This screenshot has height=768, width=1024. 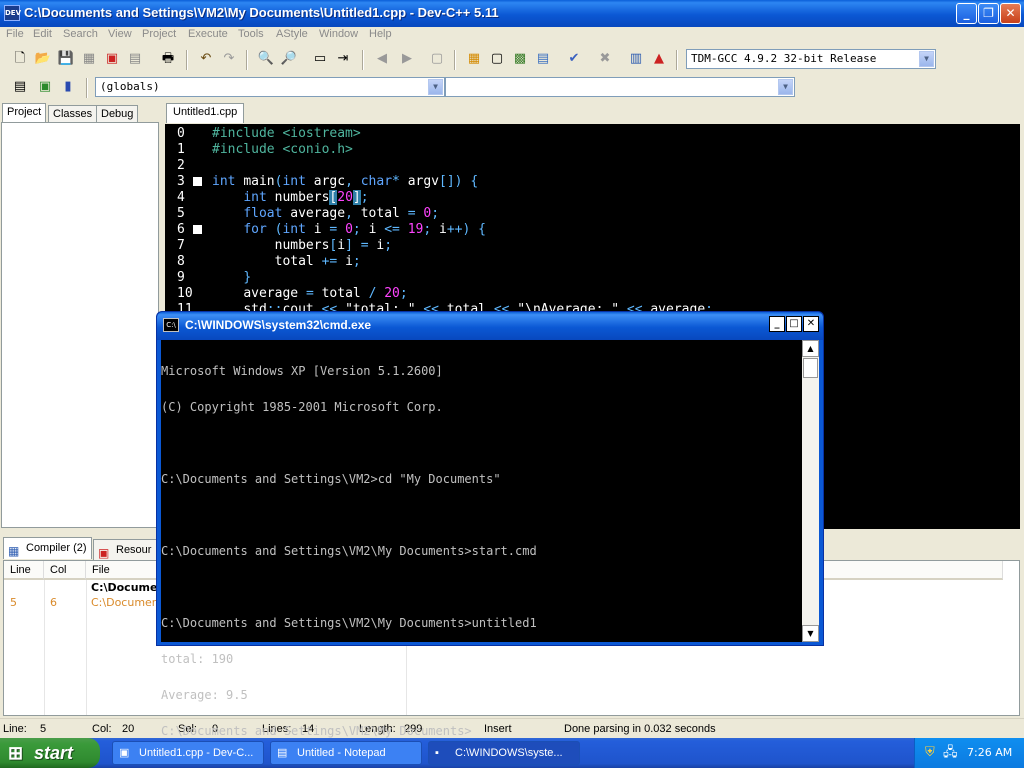 What do you see at coordinates (292, 34) in the screenshot?
I see `menu-astyle: AStyle` at bounding box center [292, 34].